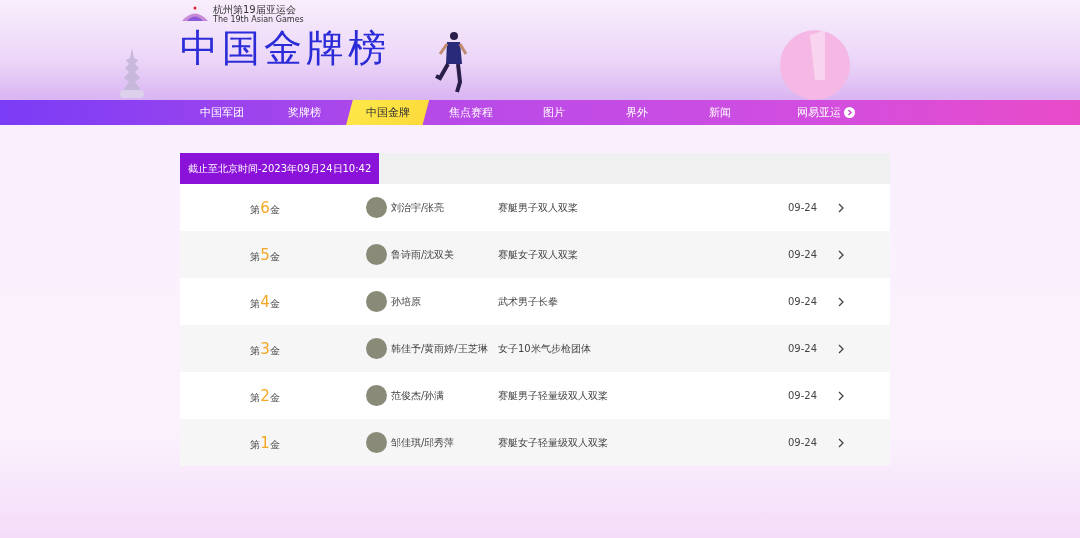  I want to click on logo-icon, so click(195, 14).